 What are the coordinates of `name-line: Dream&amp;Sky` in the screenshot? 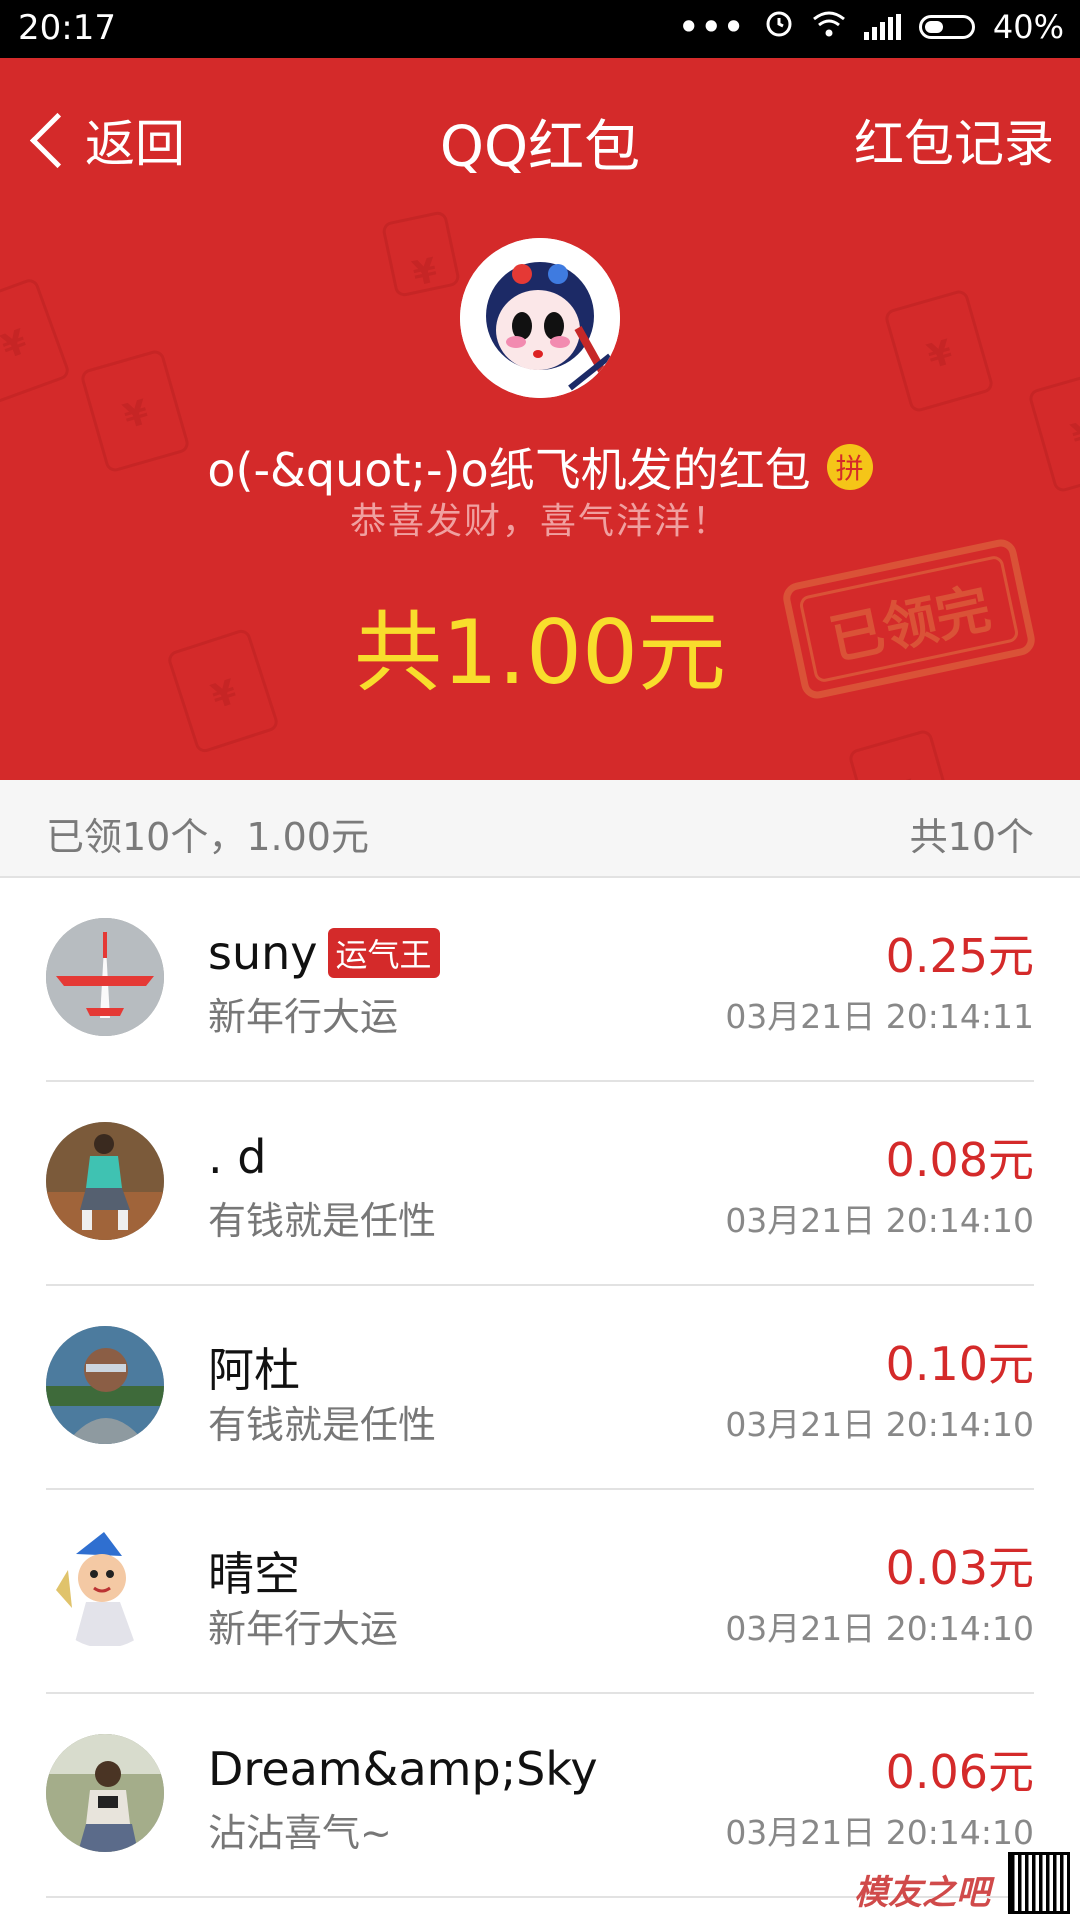 It's located at (403, 1769).